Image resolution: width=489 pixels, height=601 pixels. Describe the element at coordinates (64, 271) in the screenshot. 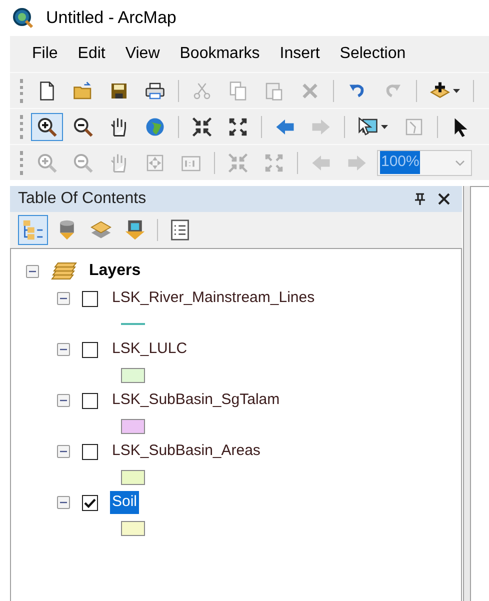

I see `layers-stack-icon` at that location.